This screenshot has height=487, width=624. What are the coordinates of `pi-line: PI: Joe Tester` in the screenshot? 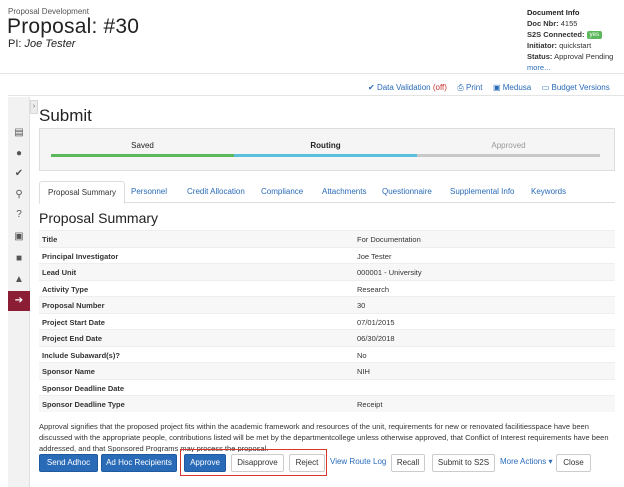 It's located at (41, 44).